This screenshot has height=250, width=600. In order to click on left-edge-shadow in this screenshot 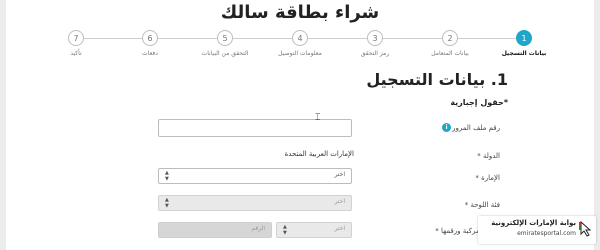, I will do `click(3, 125)`.